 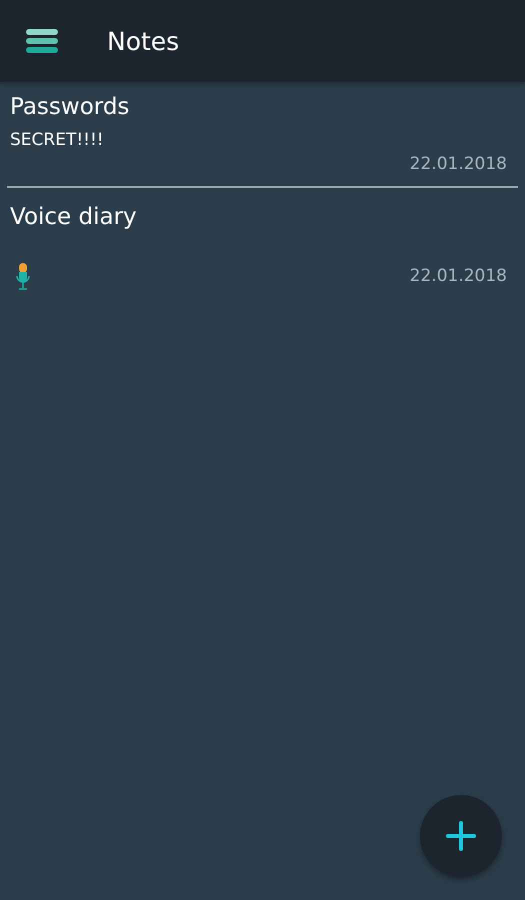 What do you see at coordinates (143, 41) in the screenshot?
I see `app-title: Notes` at bounding box center [143, 41].